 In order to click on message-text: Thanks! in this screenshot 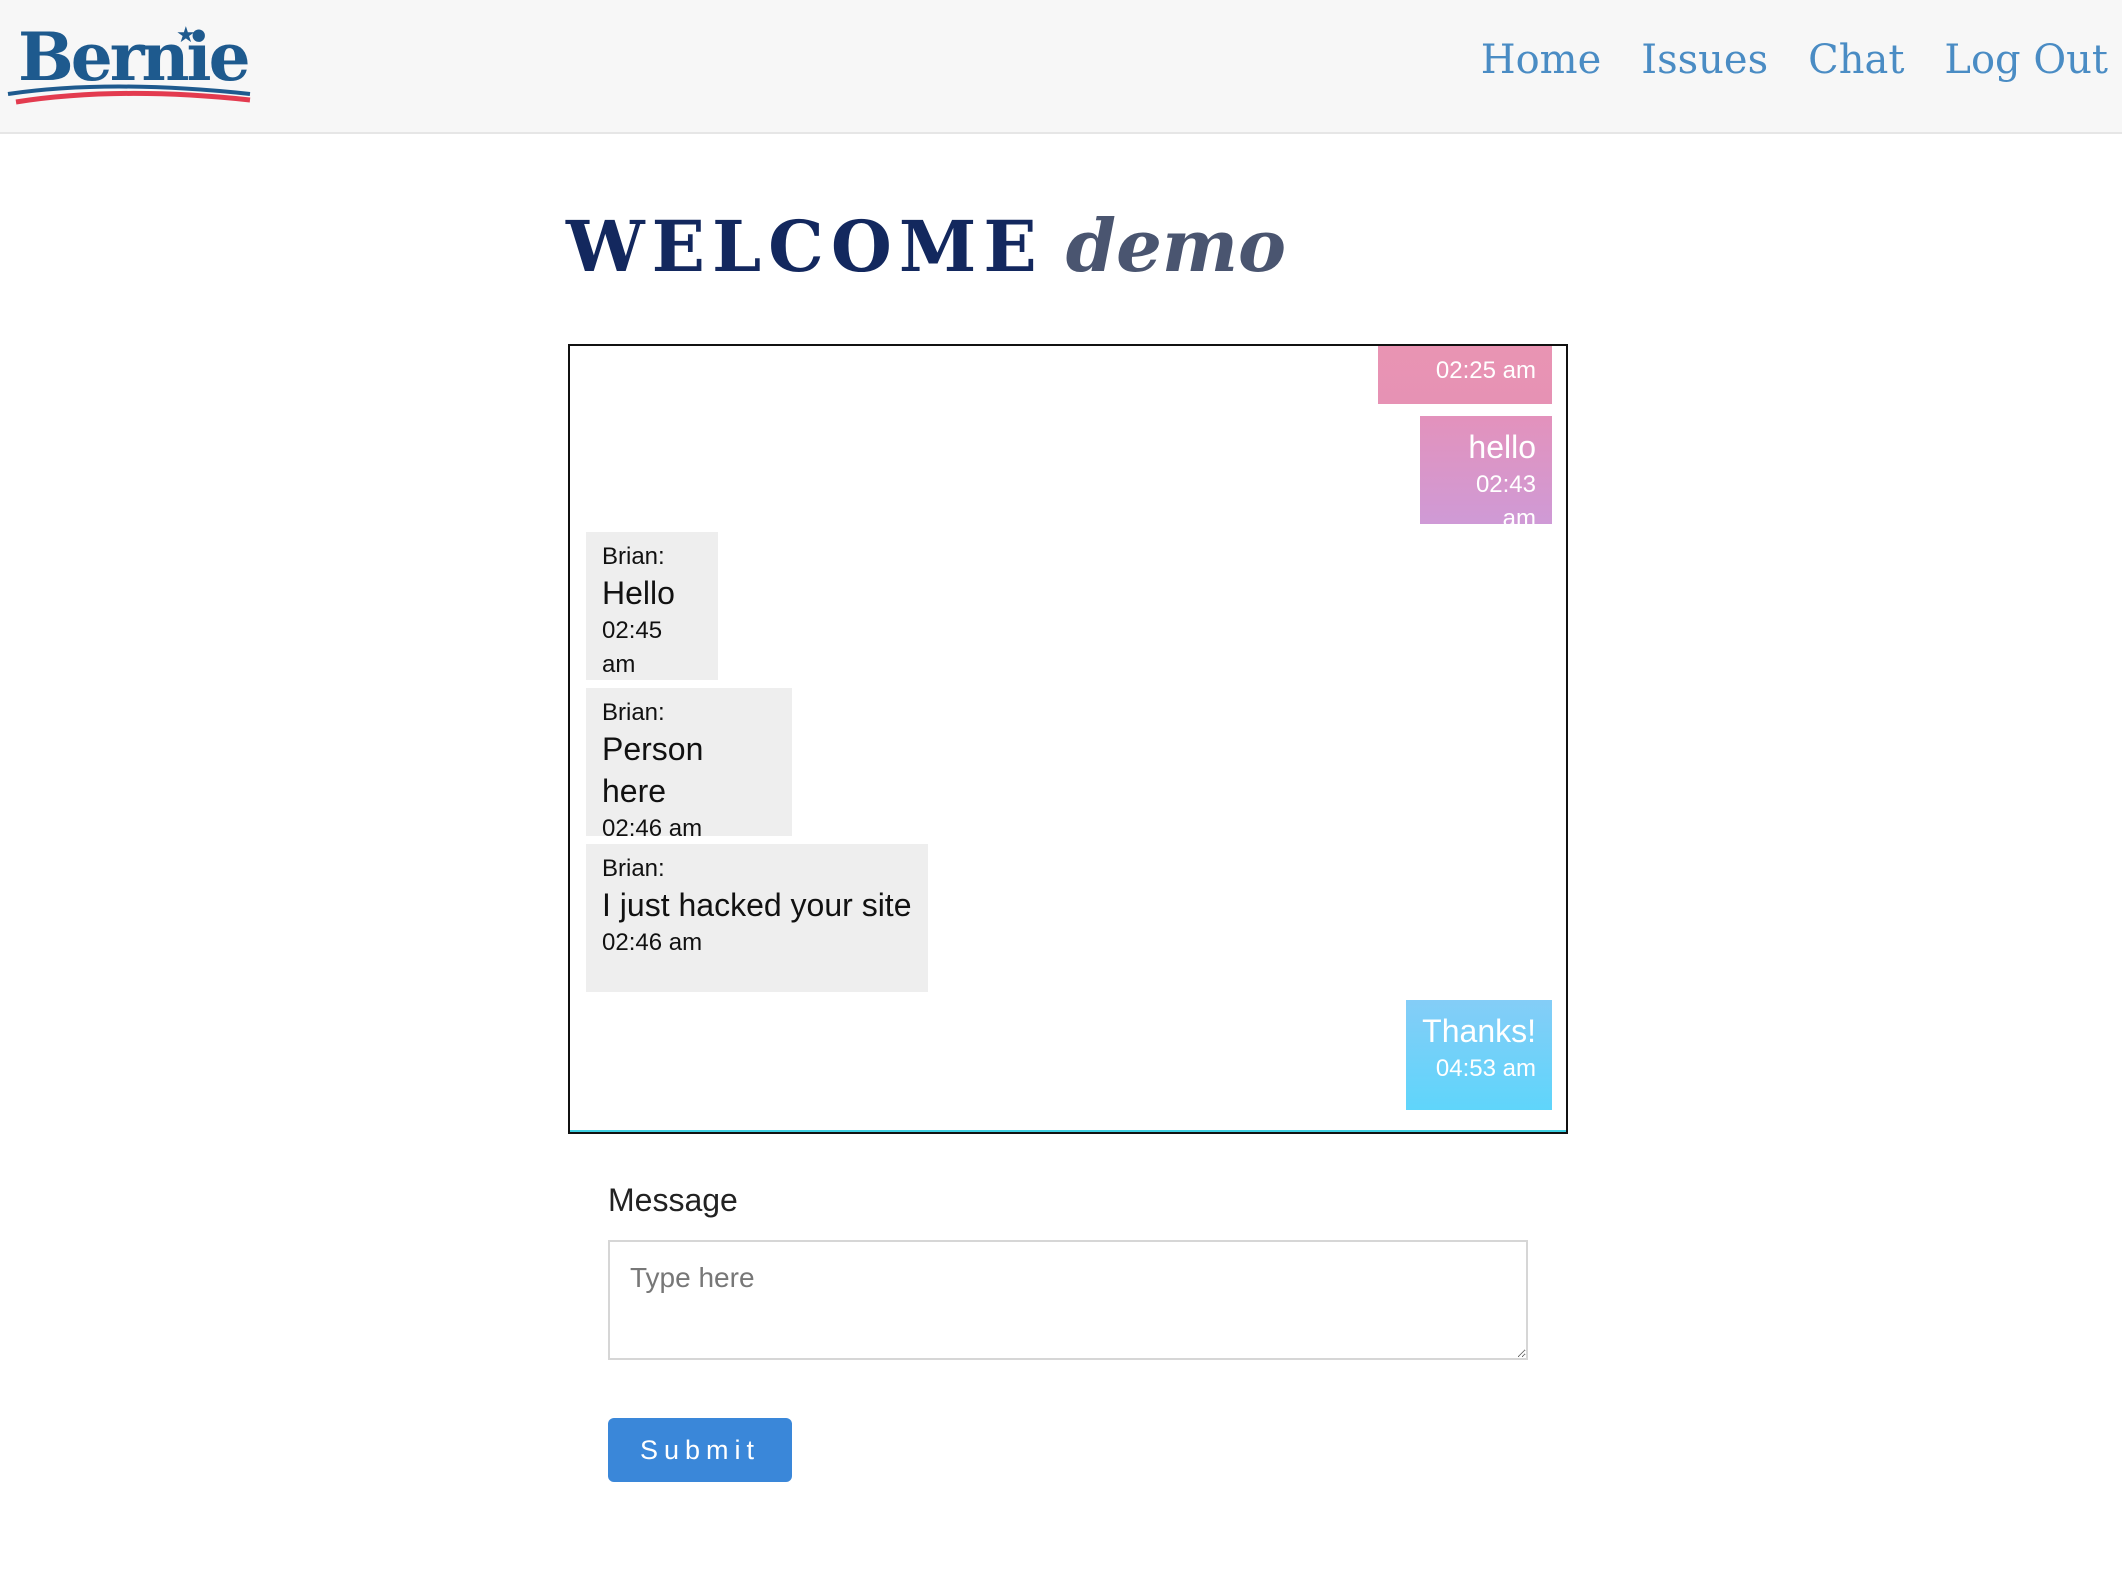, I will do `click(1479, 1031)`.